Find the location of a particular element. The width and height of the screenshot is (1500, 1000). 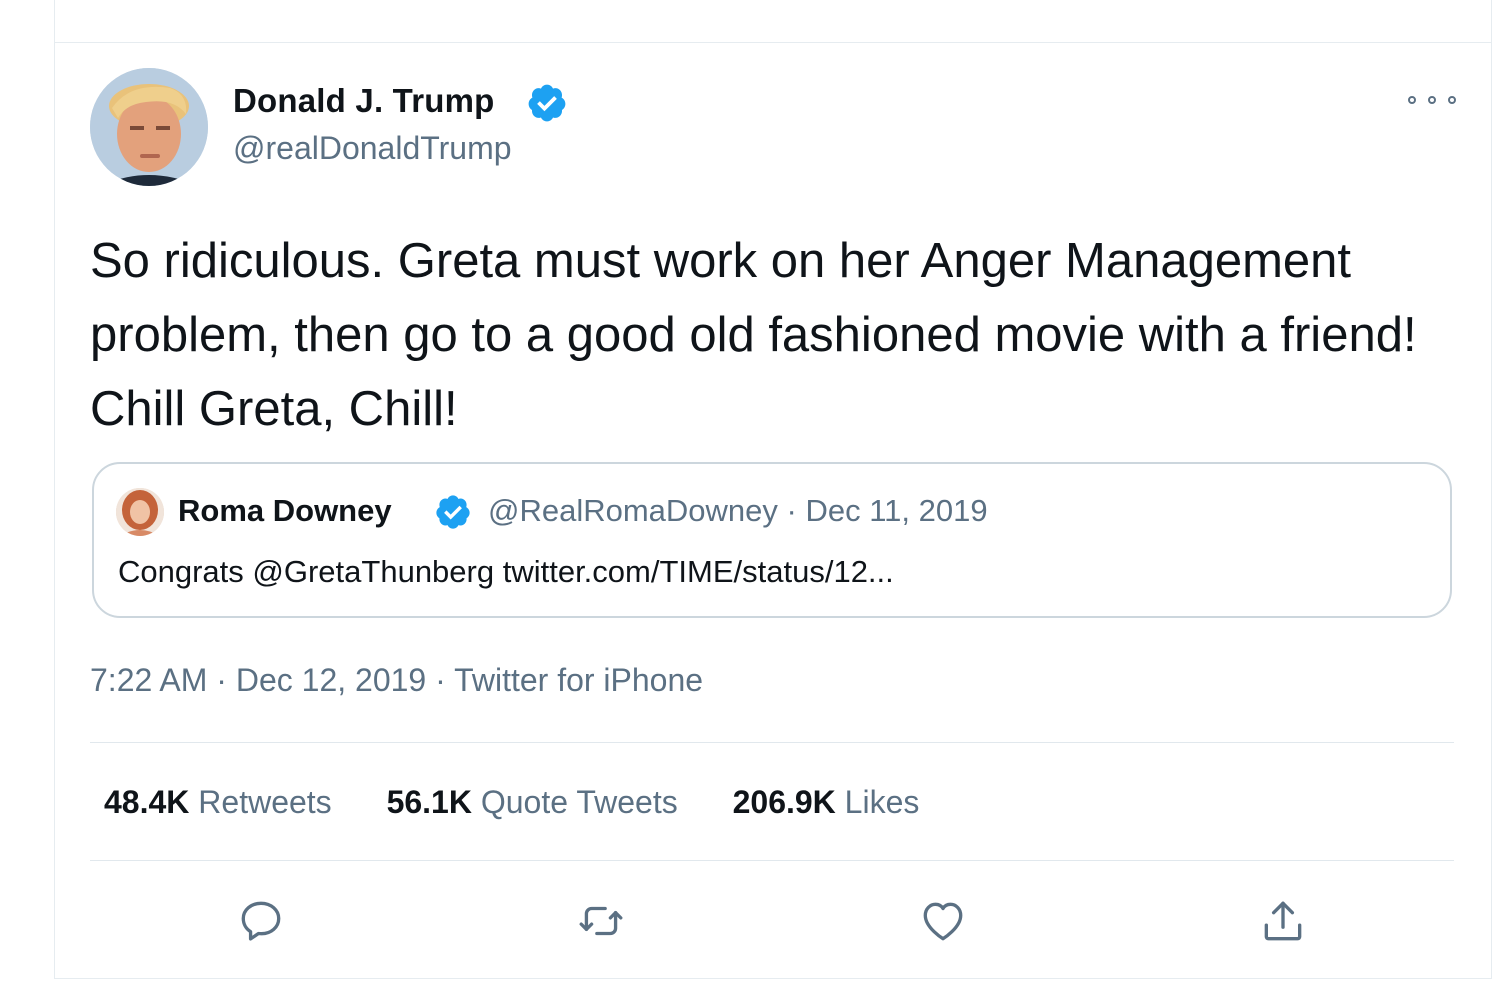

share-icon is located at coordinates (1283, 921).